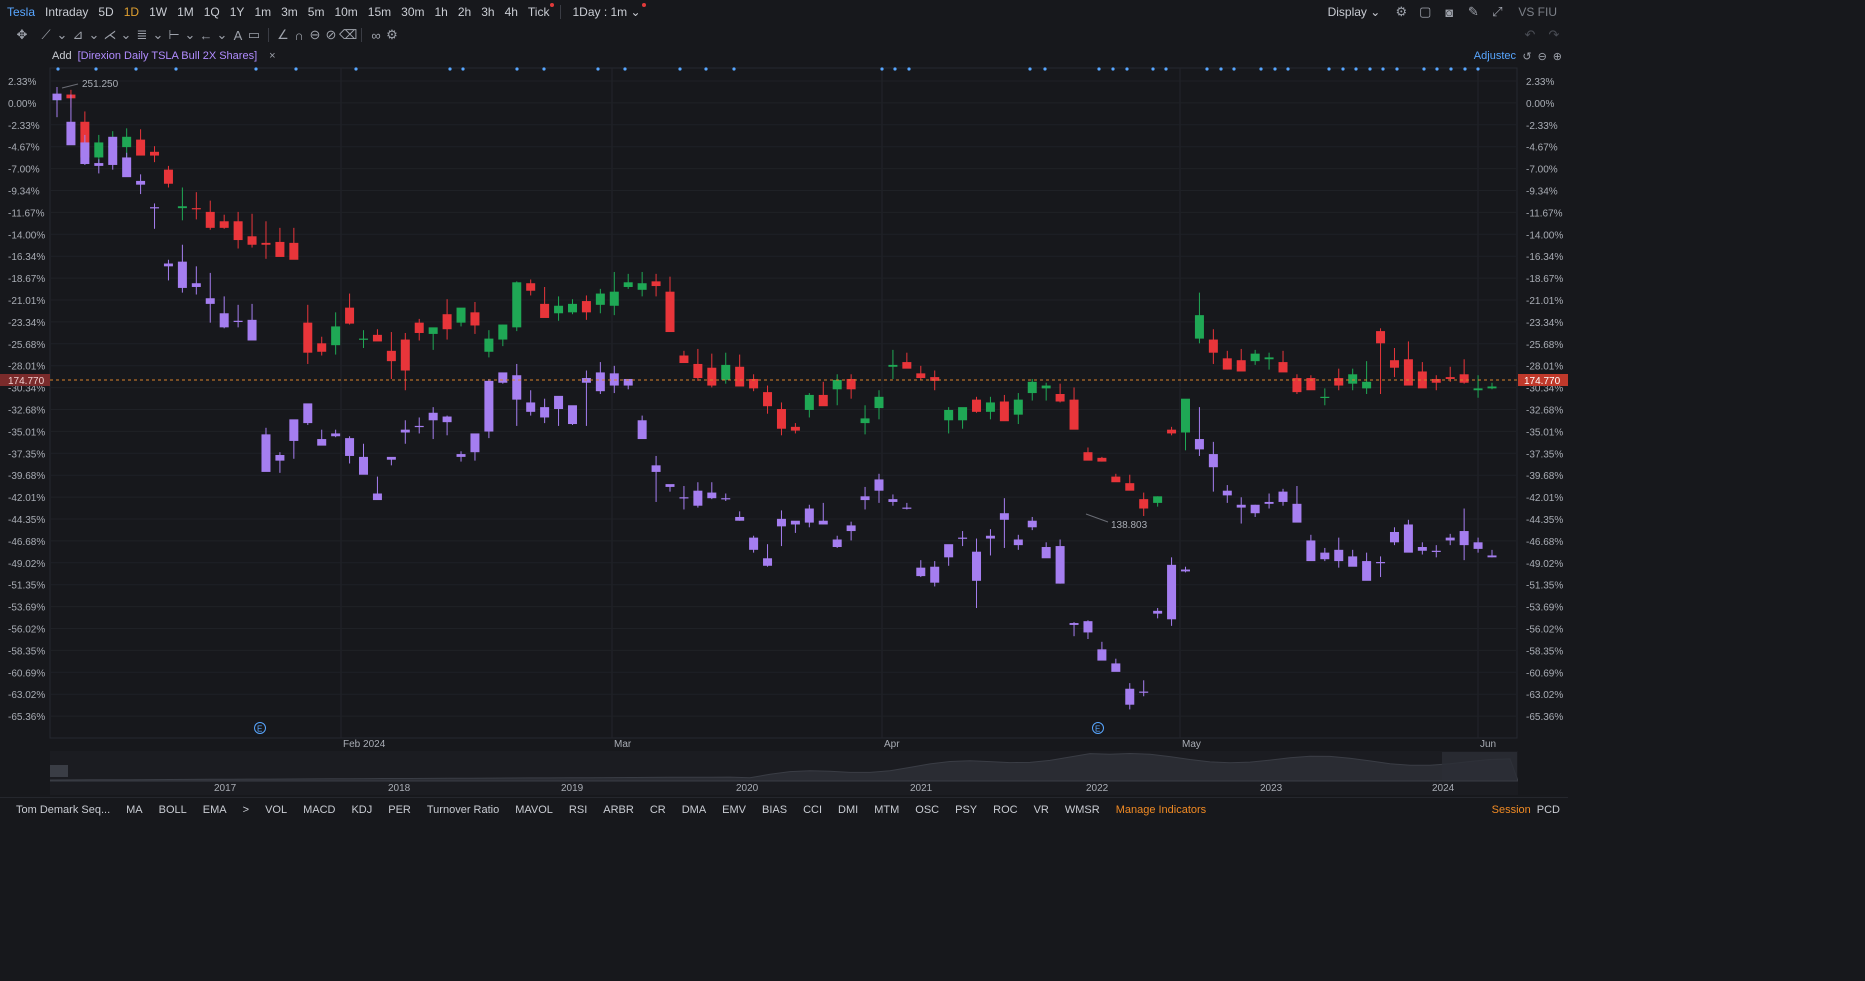 Image resolution: width=1865 pixels, height=981 pixels. I want to click on pattern-tool-icon: ⋌, so click(110, 35).